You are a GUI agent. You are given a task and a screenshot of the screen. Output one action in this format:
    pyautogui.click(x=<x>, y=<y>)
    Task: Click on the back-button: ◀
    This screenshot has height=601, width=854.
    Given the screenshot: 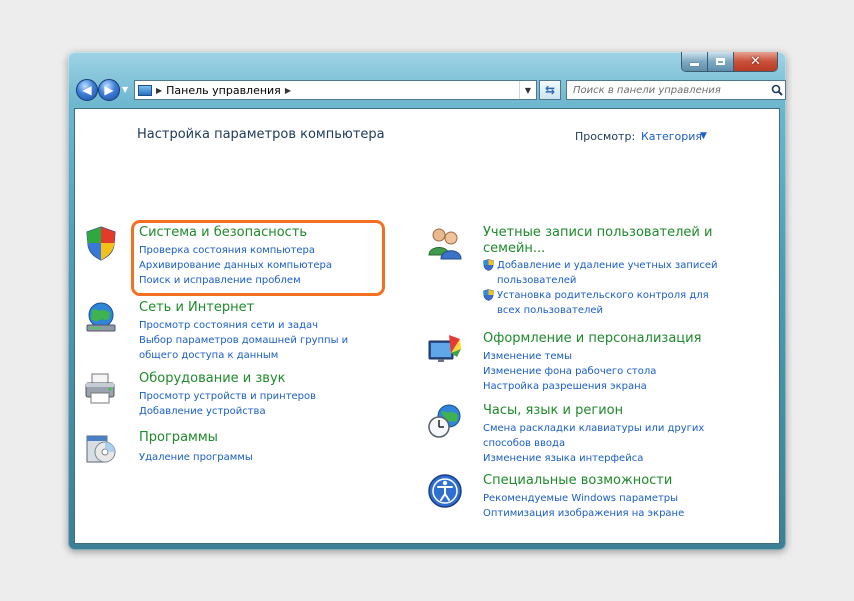 What is the action you would take?
    pyautogui.click(x=87, y=90)
    